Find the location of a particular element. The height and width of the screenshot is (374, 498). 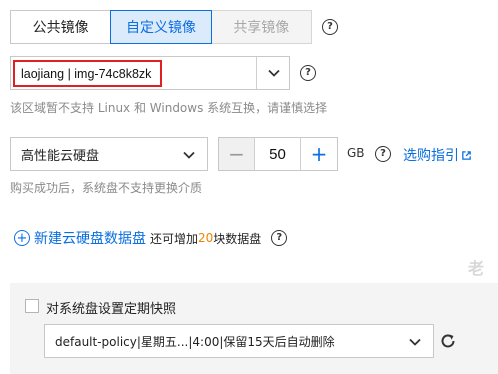

snapshot-checkbox is located at coordinates (32, 306).